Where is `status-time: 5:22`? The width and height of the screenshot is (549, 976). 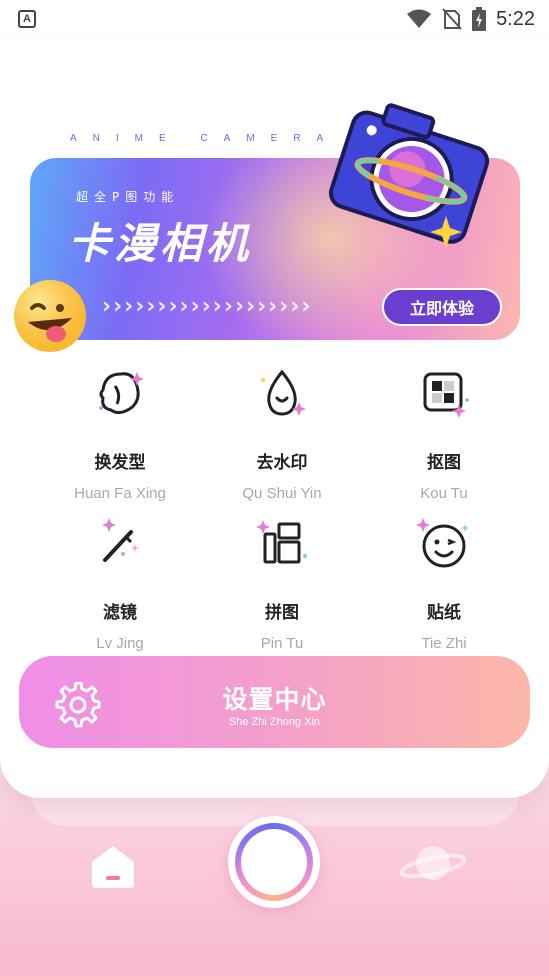
status-time: 5:22 is located at coordinates (515, 18).